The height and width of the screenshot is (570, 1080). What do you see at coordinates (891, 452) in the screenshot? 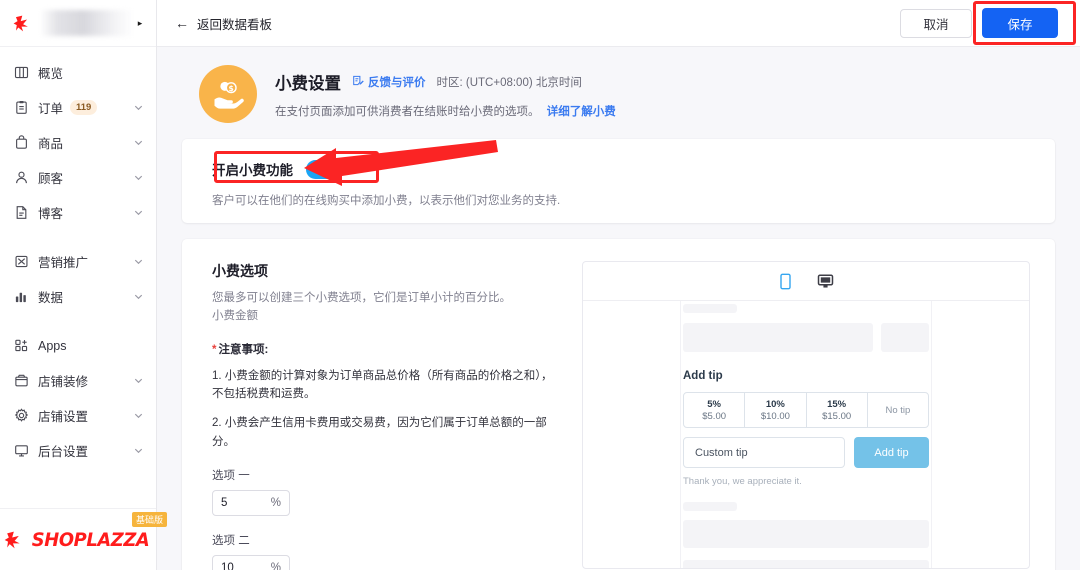
I see `preview-add-tip-button: Add tip` at bounding box center [891, 452].